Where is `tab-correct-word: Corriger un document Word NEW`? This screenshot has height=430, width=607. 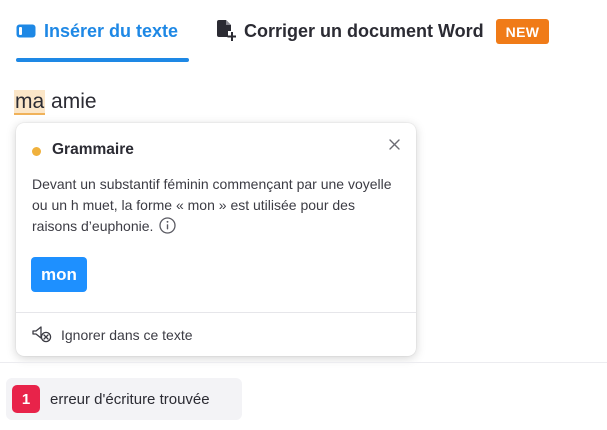 tab-correct-word: Corriger un document Word NEW is located at coordinates (383, 31).